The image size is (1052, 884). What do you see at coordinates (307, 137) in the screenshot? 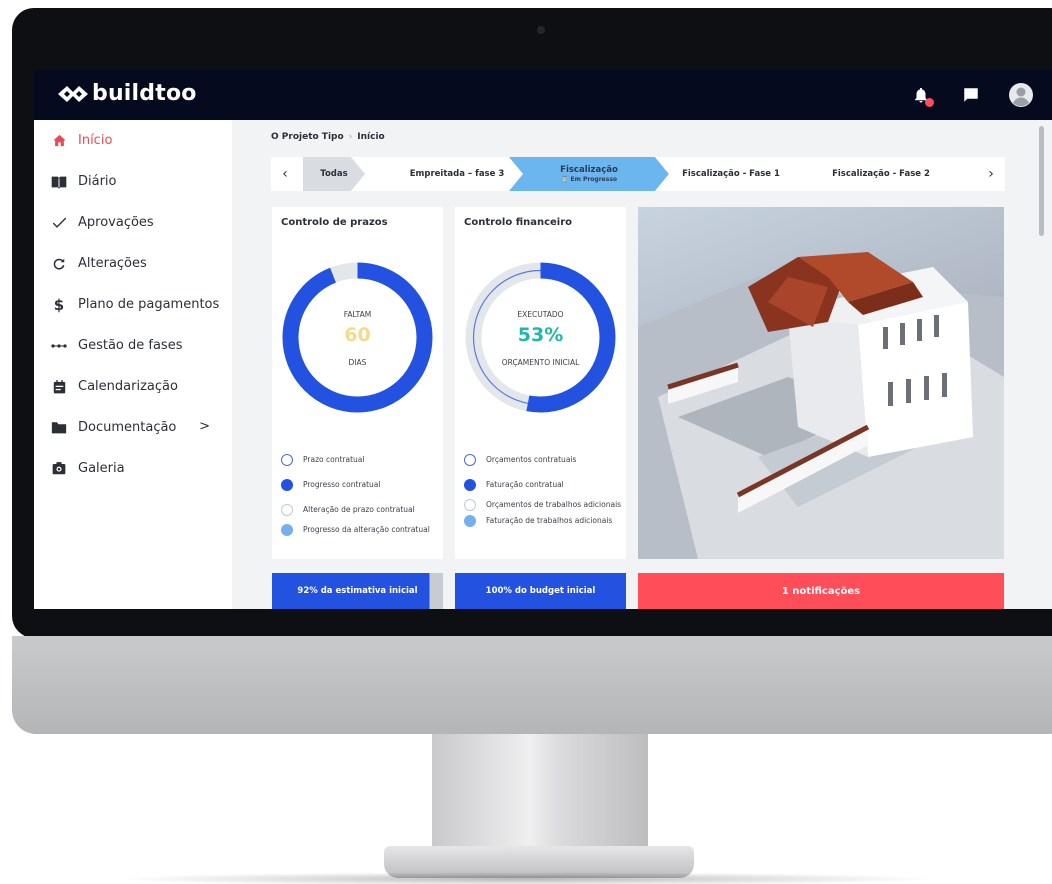
I see `breadcrumb-project: O Projeto Tipo` at bounding box center [307, 137].